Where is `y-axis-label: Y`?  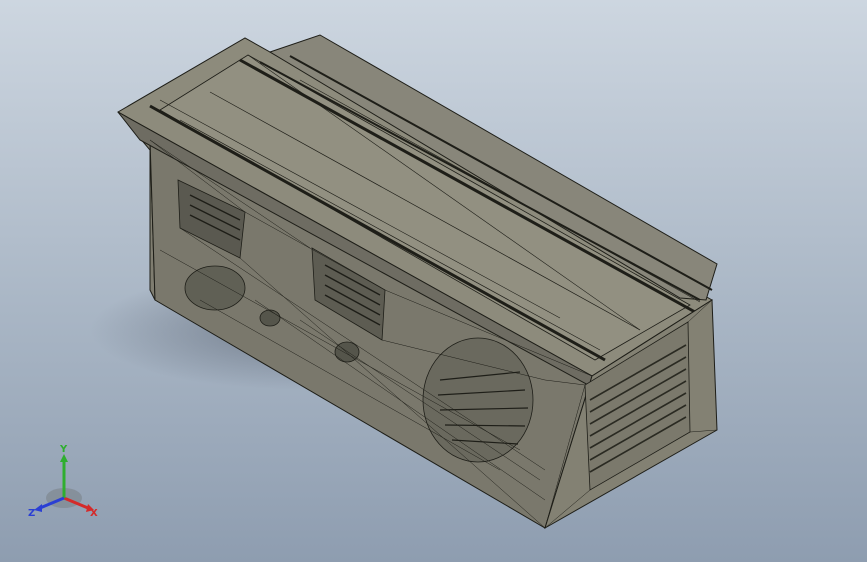 y-axis-label: Y is located at coordinates (63, 449).